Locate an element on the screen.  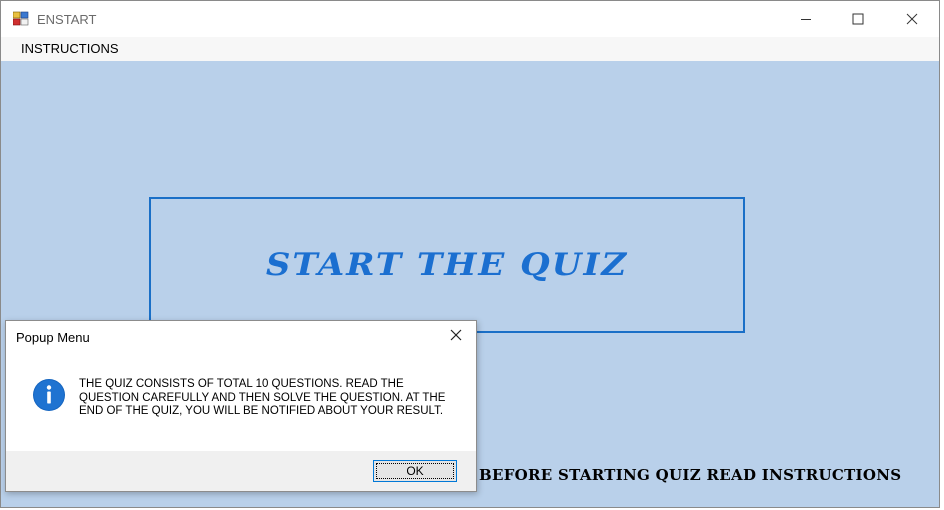
start-quiz-label: START THE QUIZ is located at coordinates (447, 265).